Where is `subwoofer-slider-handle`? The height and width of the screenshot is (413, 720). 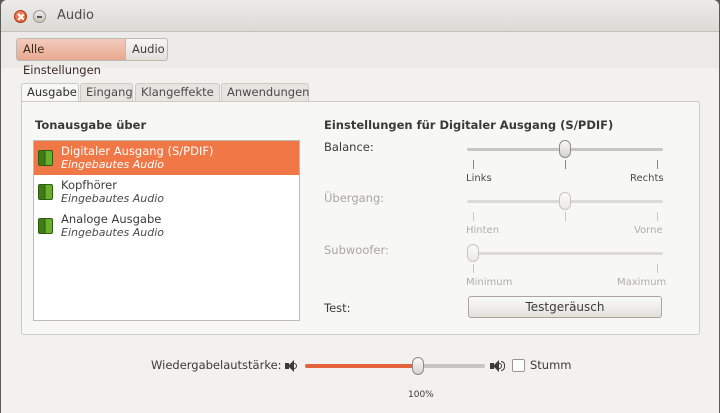 subwoofer-slider-handle is located at coordinates (473, 253).